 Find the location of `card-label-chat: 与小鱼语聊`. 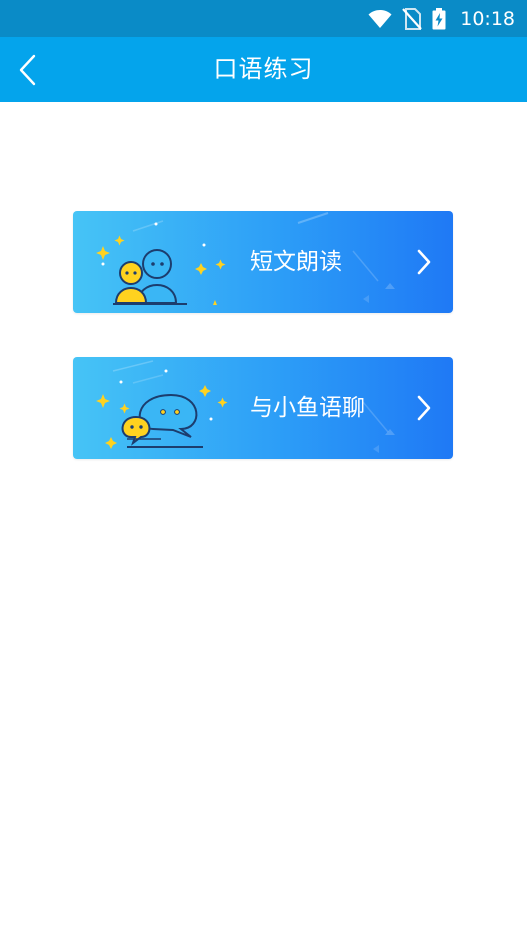

card-label-chat: 与小鱼语聊 is located at coordinates (307, 408).